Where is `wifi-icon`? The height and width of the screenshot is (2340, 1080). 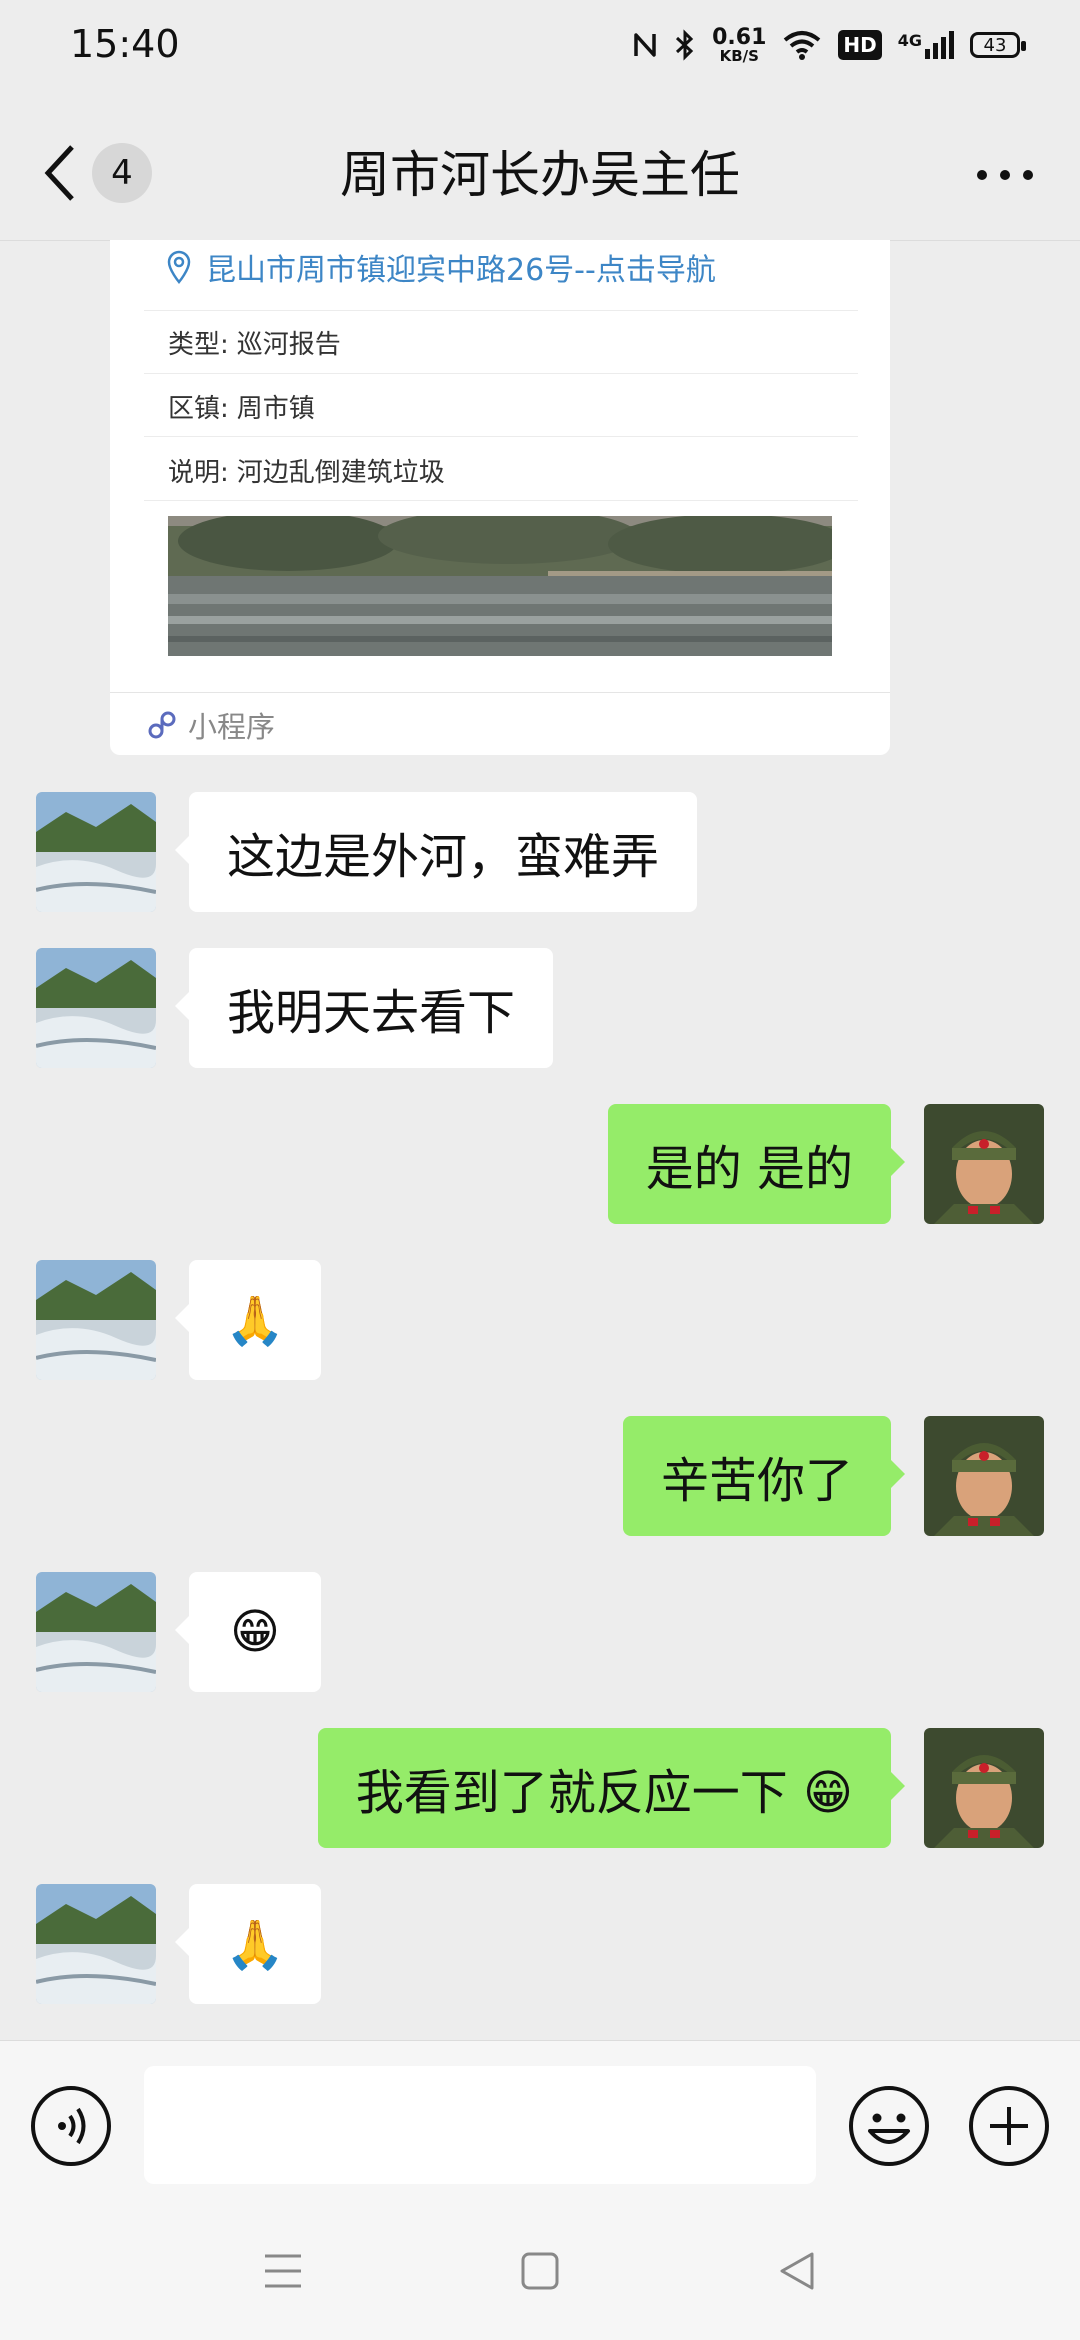
wifi-icon is located at coordinates (802, 45).